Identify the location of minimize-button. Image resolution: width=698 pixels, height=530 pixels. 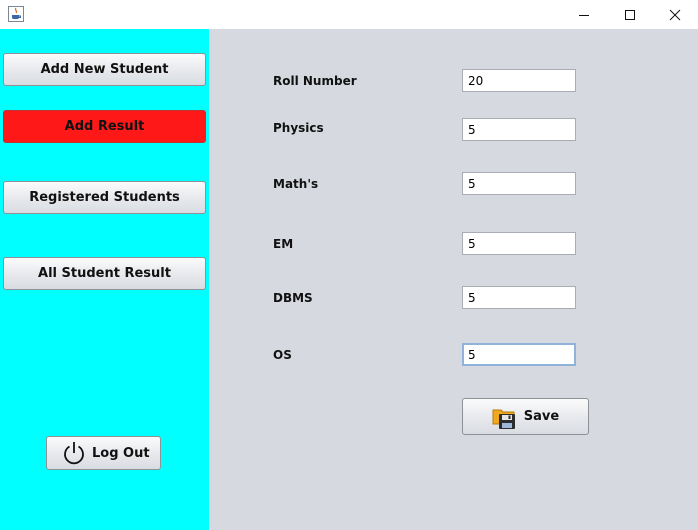
(584, 14).